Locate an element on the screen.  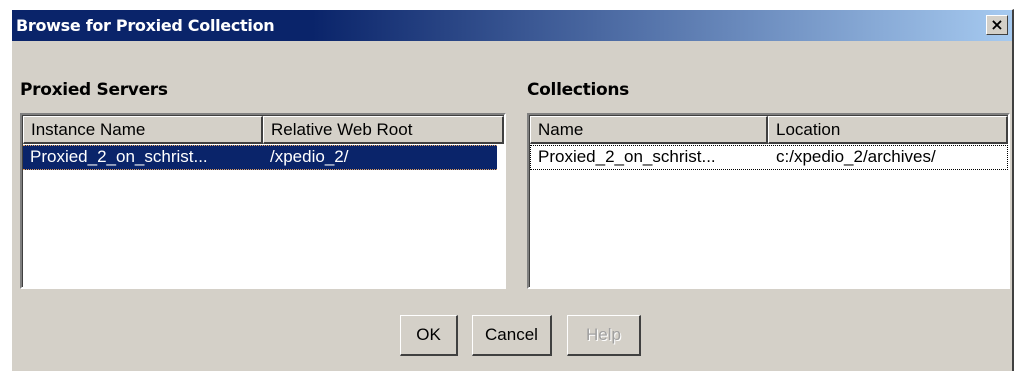
relative-web-root-cell: /xpedio_2/ is located at coordinates (309, 156).